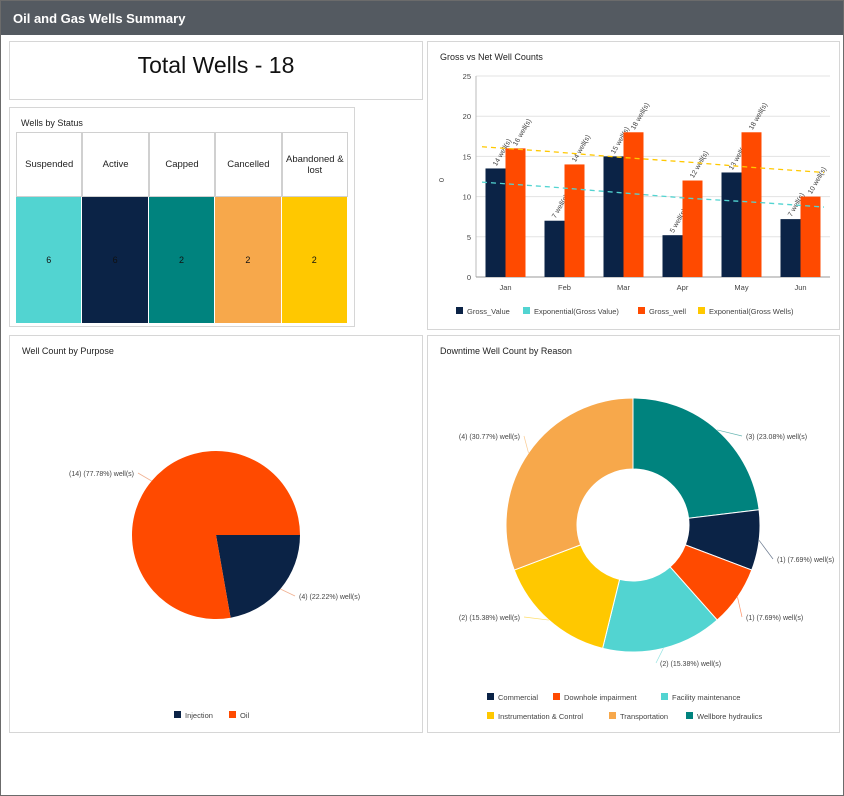 Image resolution: width=844 pixels, height=796 pixels. Describe the element at coordinates (245, 715) in the screenshot. I see `legend-label: Oil` at that location.